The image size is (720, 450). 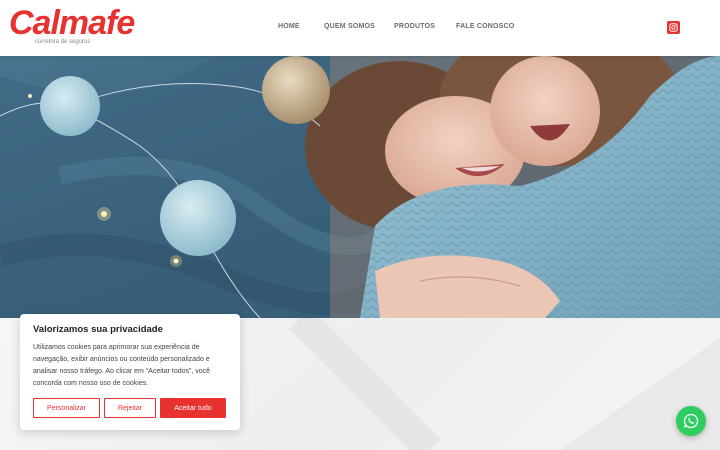 I want to click on whatsapp-button, so click(x=691, y=421).